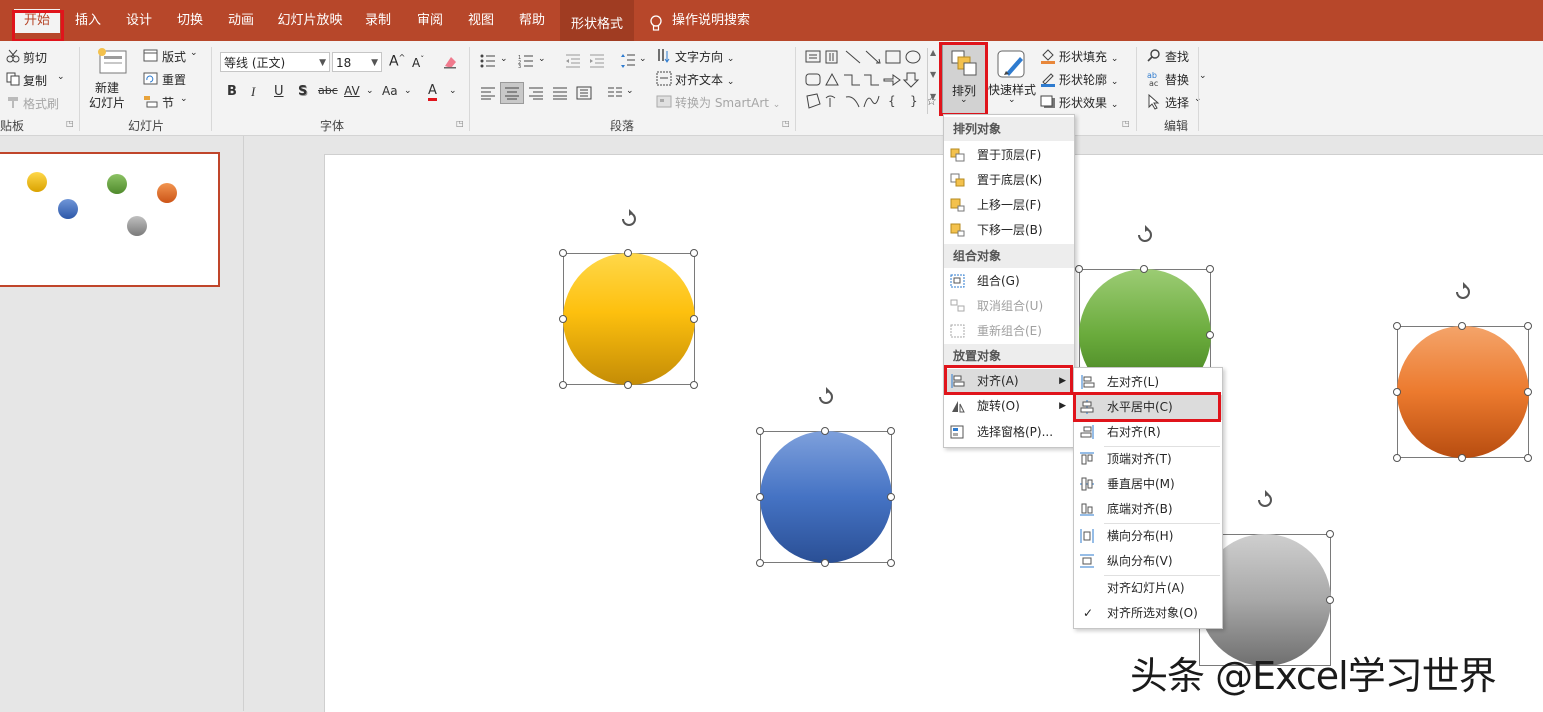 The image size is (1543, 712). What do you see at coordinates (378, 21) in the screenshot?
I see `tab-record: 录制` at bounding box center [378, 21].